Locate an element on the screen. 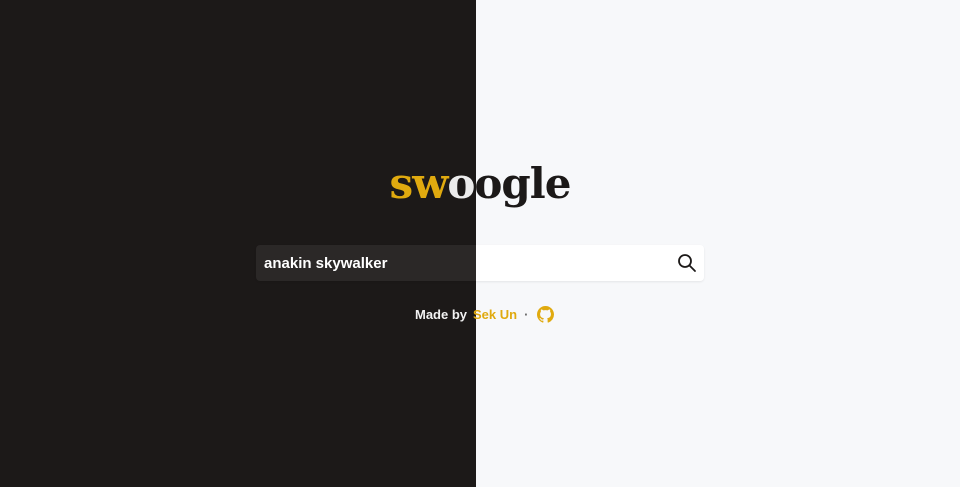 Image resolution: width=960 pixels, height=487 pixels. search-icon is located at coordinates (687, 263).